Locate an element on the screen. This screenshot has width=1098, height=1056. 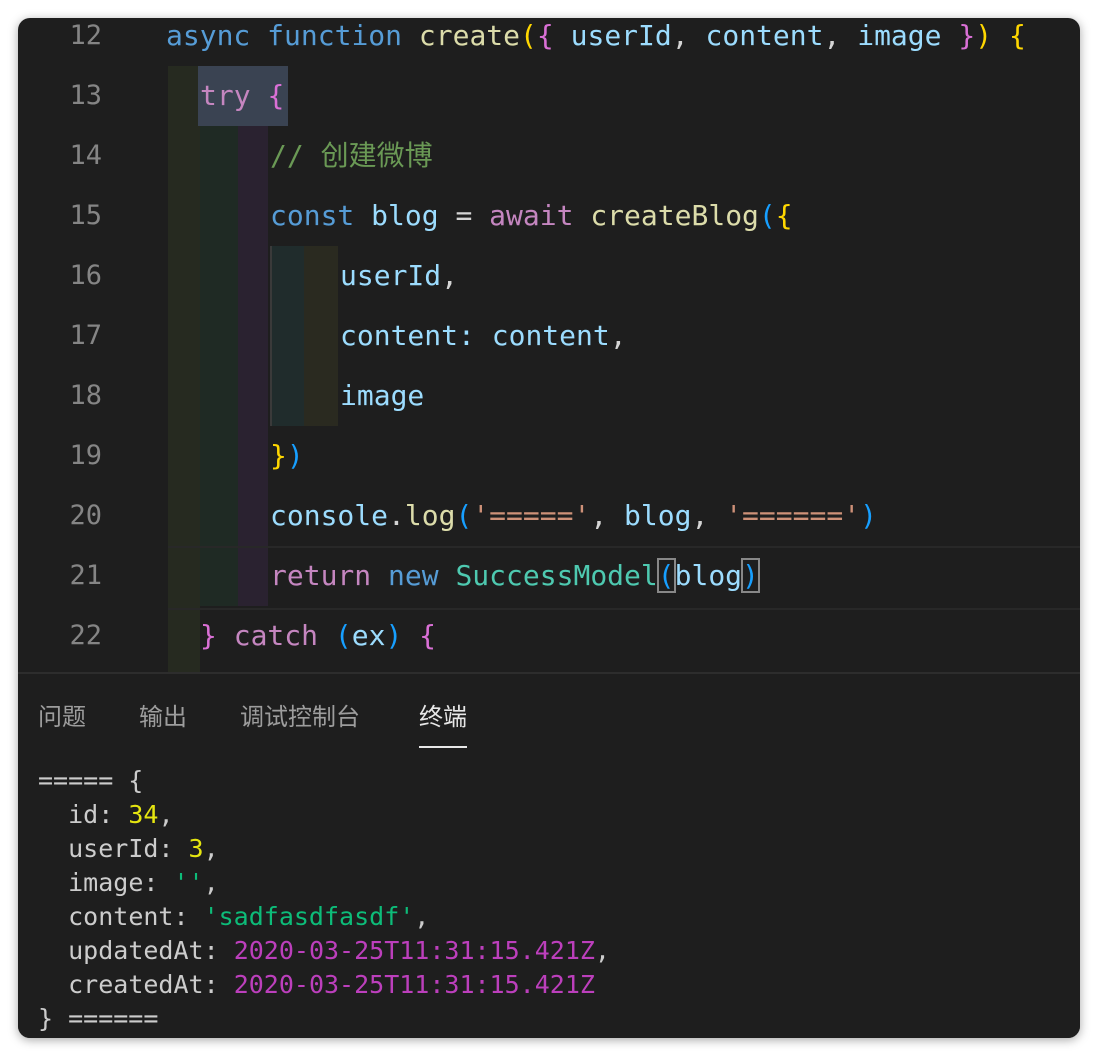
code-line: 14 // 创建微博 is located at coordinates (549, 168).